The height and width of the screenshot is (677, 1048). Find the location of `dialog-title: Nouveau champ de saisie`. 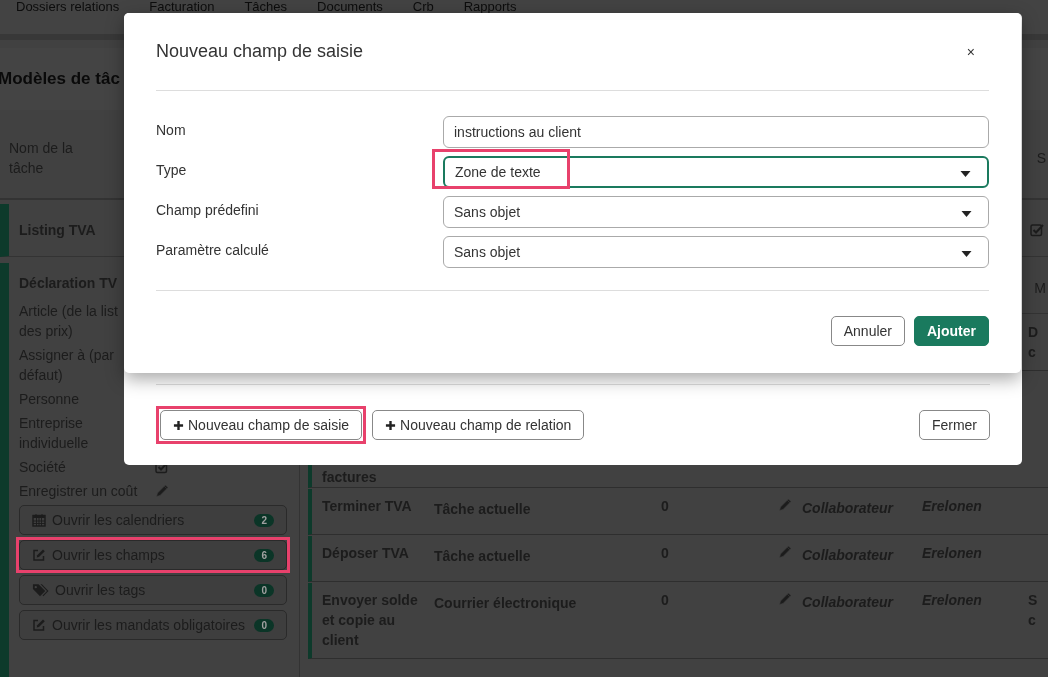

dialog-title: Nouveau champ de saisie is located at coordinates (260, 51).